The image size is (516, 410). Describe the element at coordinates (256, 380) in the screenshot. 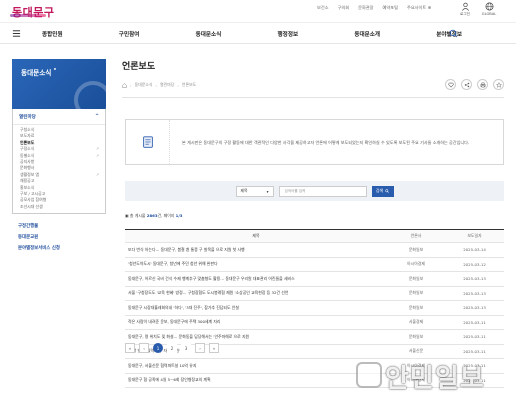

I see `row-title: 동대문구 협 공족에 4일 5~6회 장인형정교의 계획` at that location.